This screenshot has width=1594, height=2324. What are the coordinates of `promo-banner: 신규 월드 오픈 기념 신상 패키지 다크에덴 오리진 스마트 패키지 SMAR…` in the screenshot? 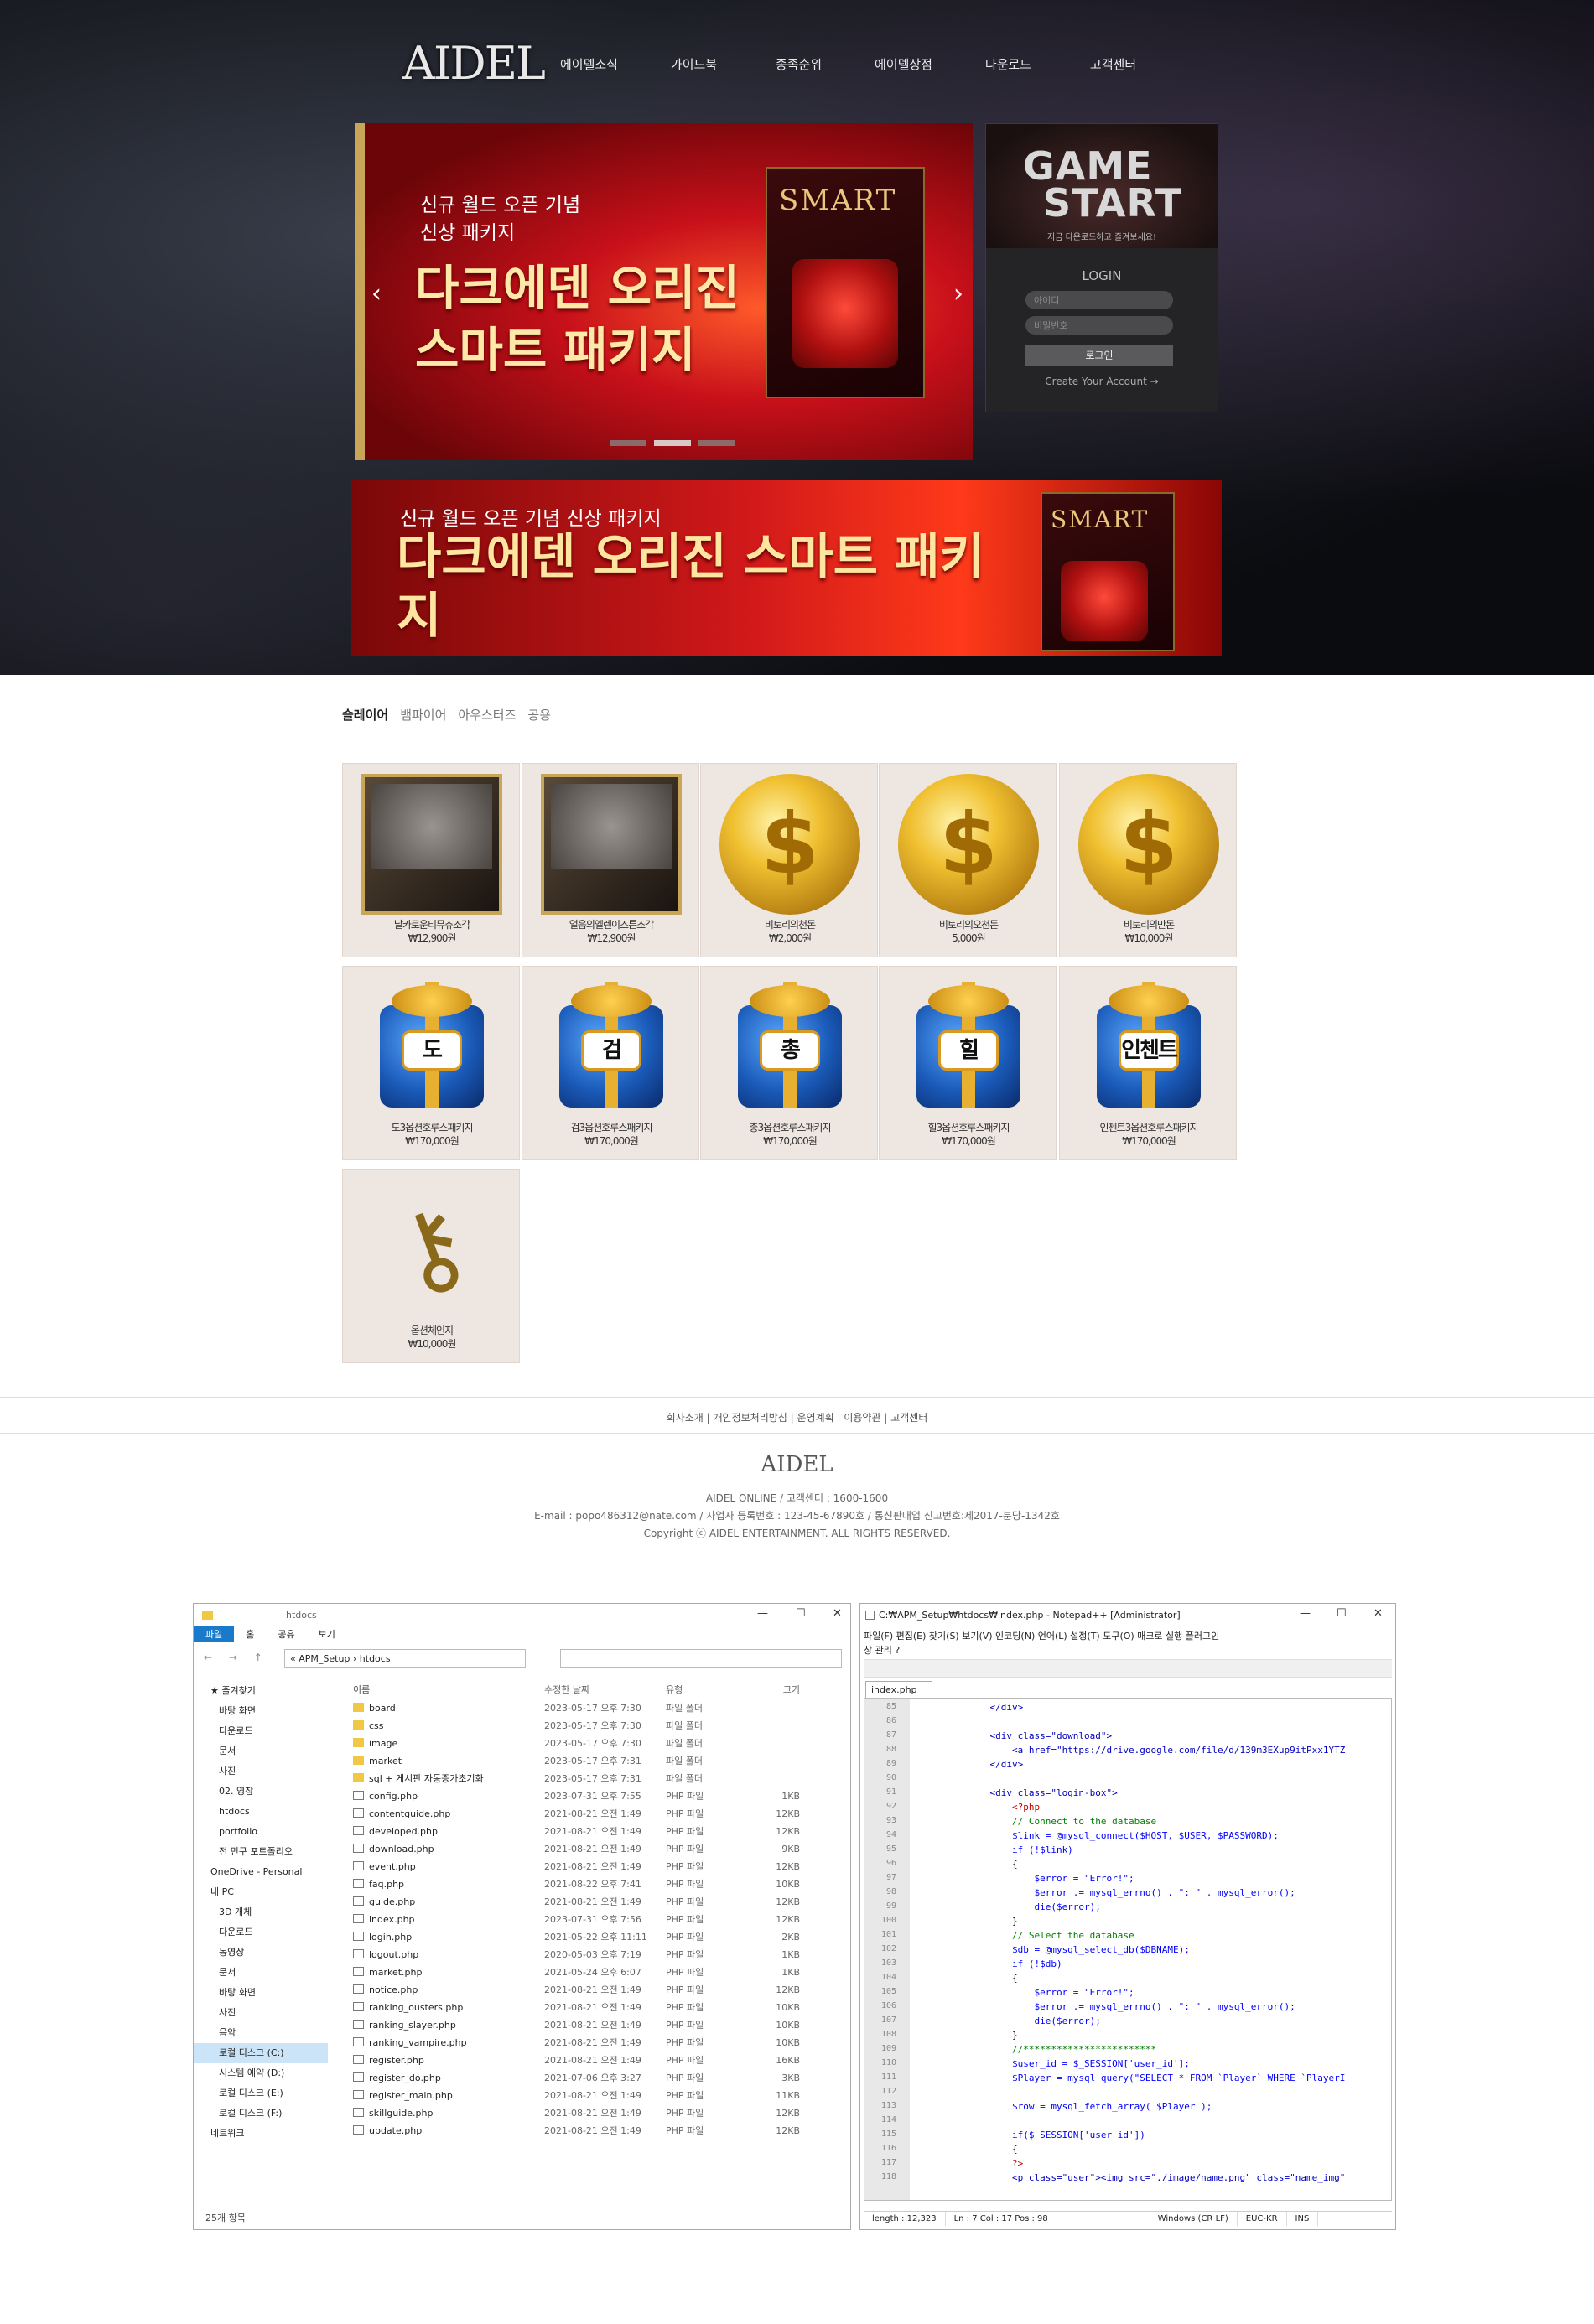 It's located at (786, 568).